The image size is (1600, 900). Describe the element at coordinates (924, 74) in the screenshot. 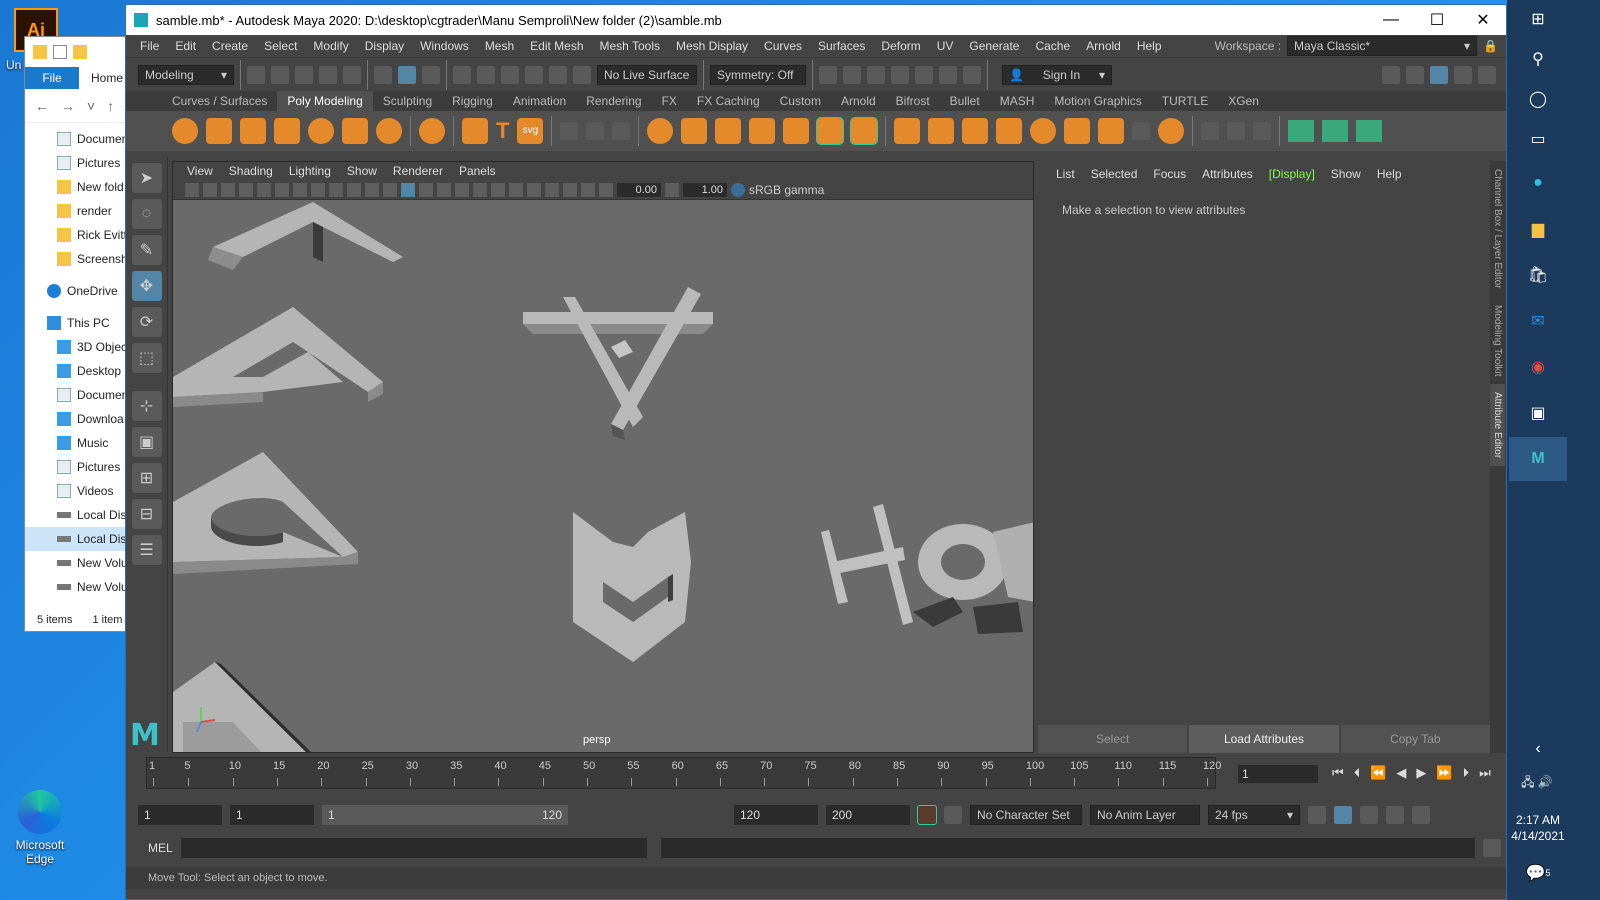

I see `hypershade-icon` at that location.